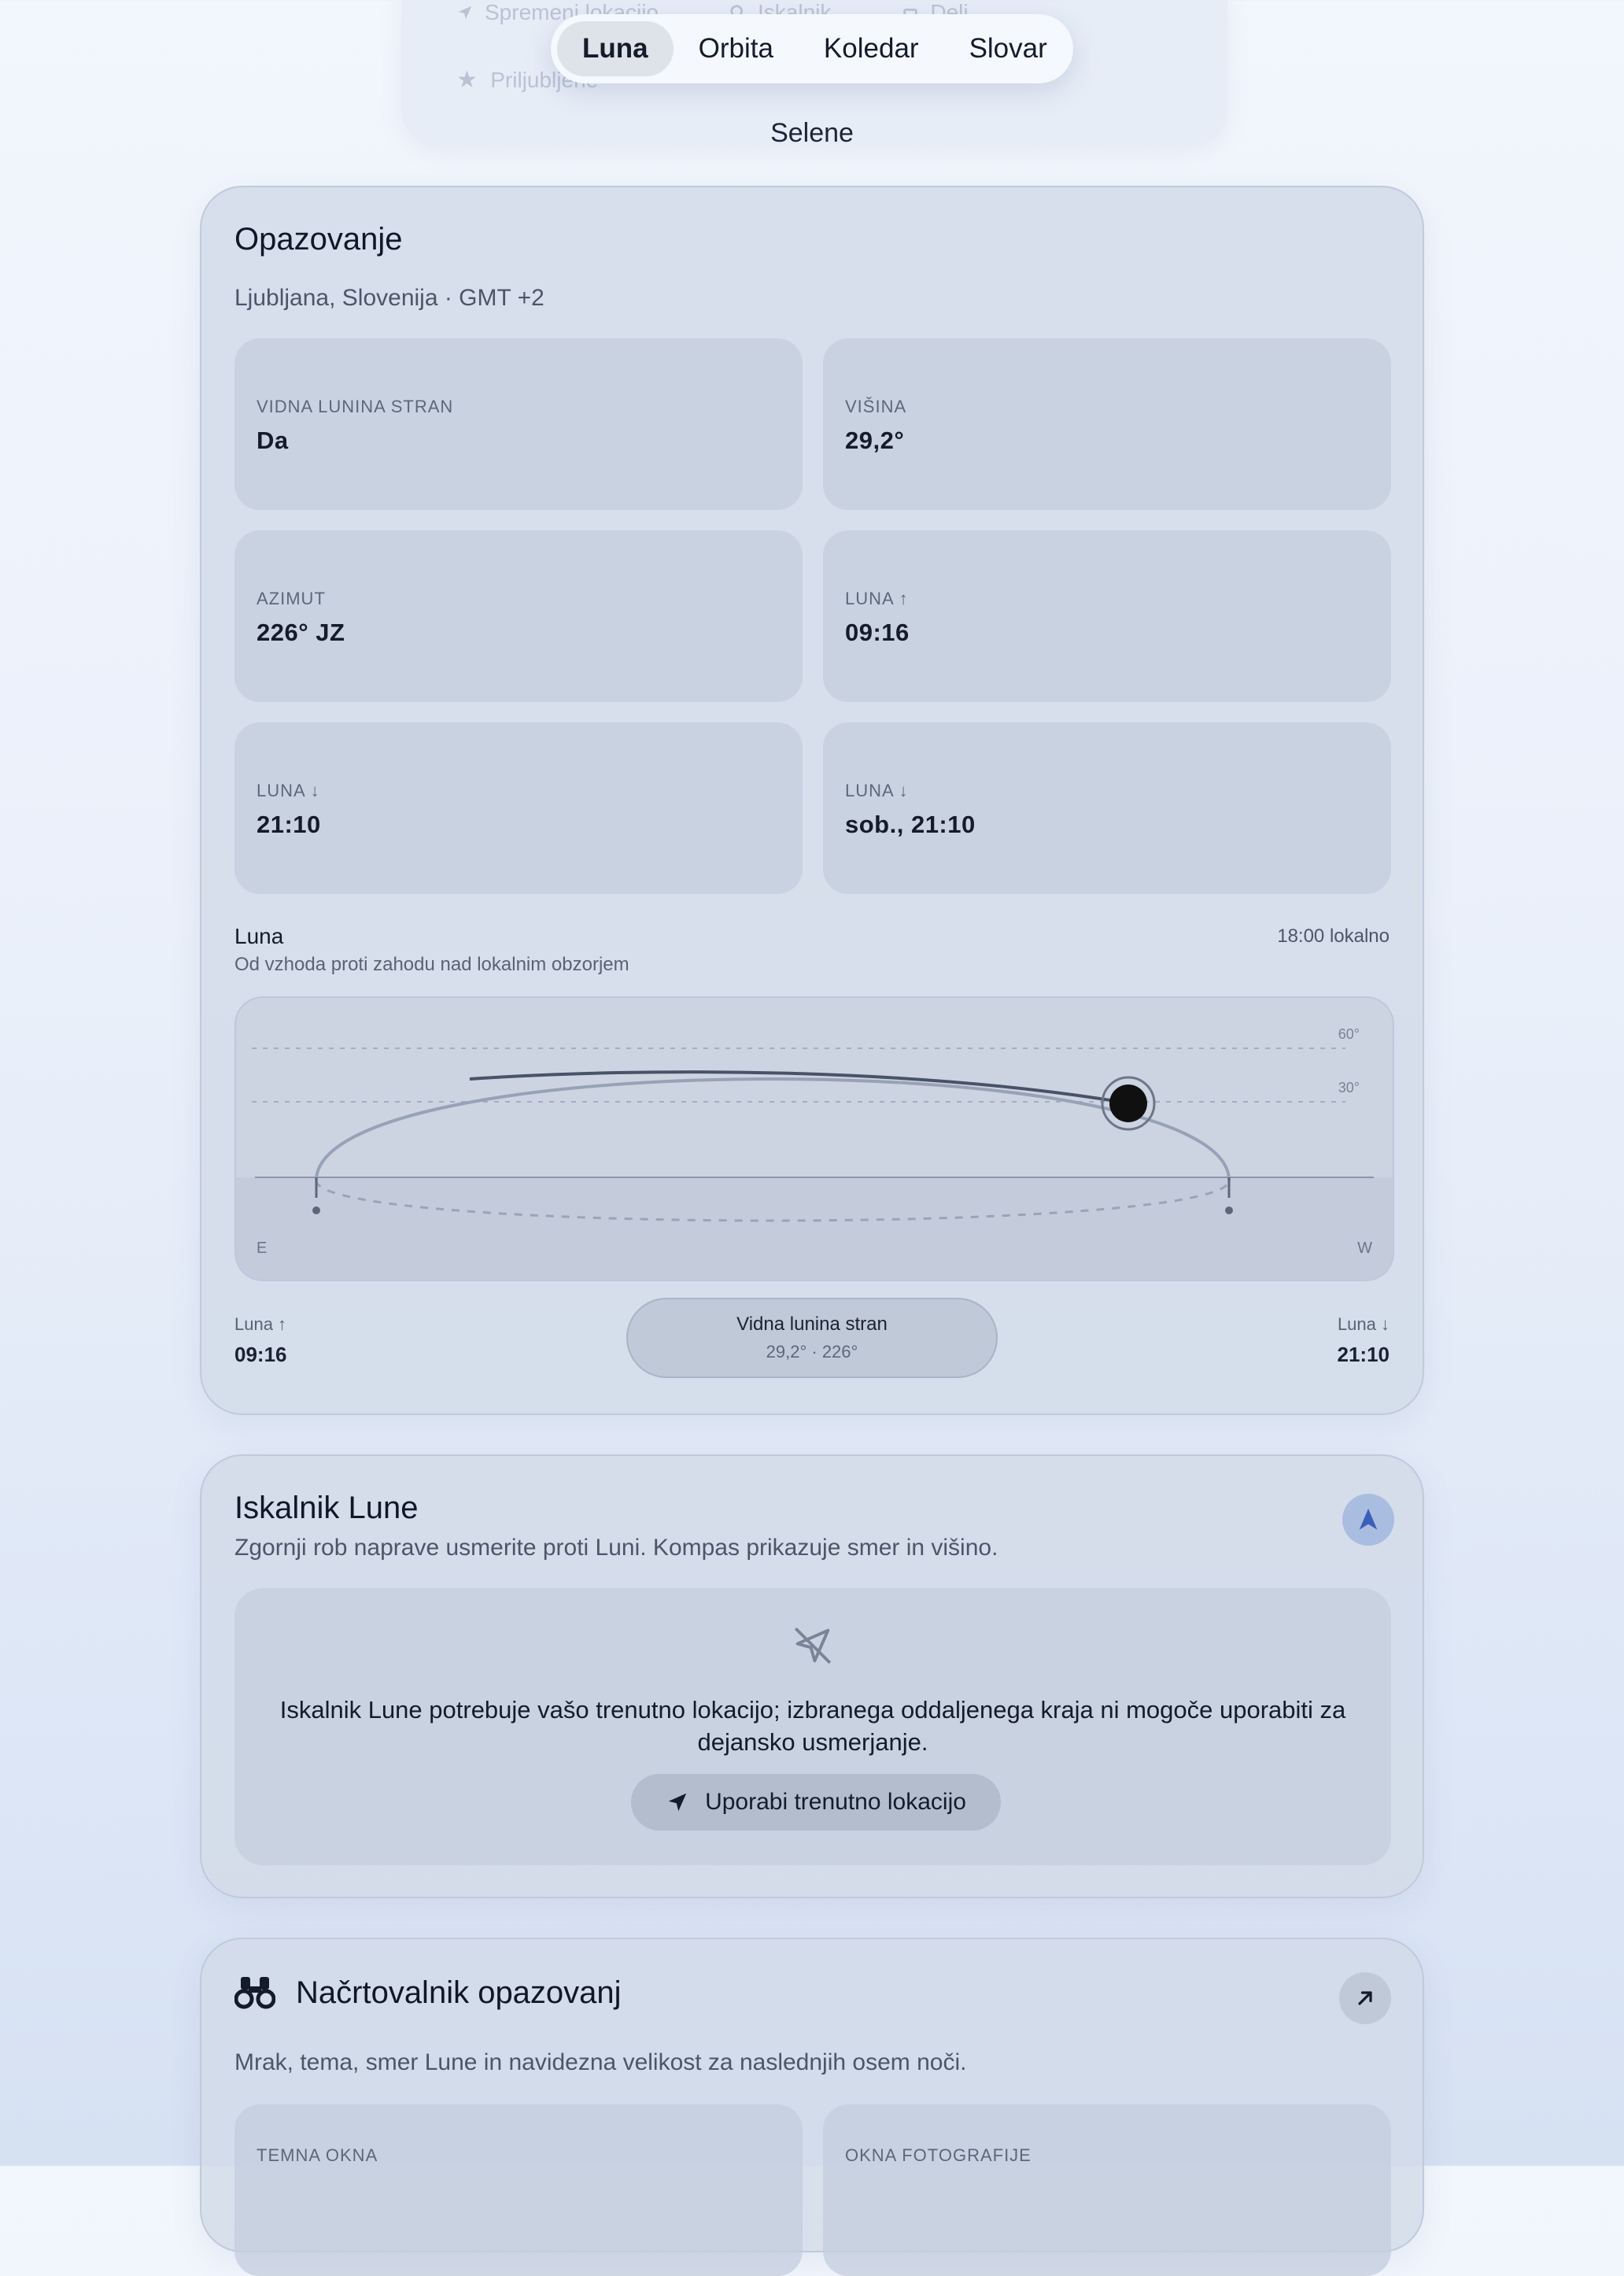 Image resolution: width=1624 pixels, height=2276 pixels. What do you see at coordinates (877, 598) in the screenshot?
I see `tile-label: LUNA ↑` at bounding box center [877, 598].